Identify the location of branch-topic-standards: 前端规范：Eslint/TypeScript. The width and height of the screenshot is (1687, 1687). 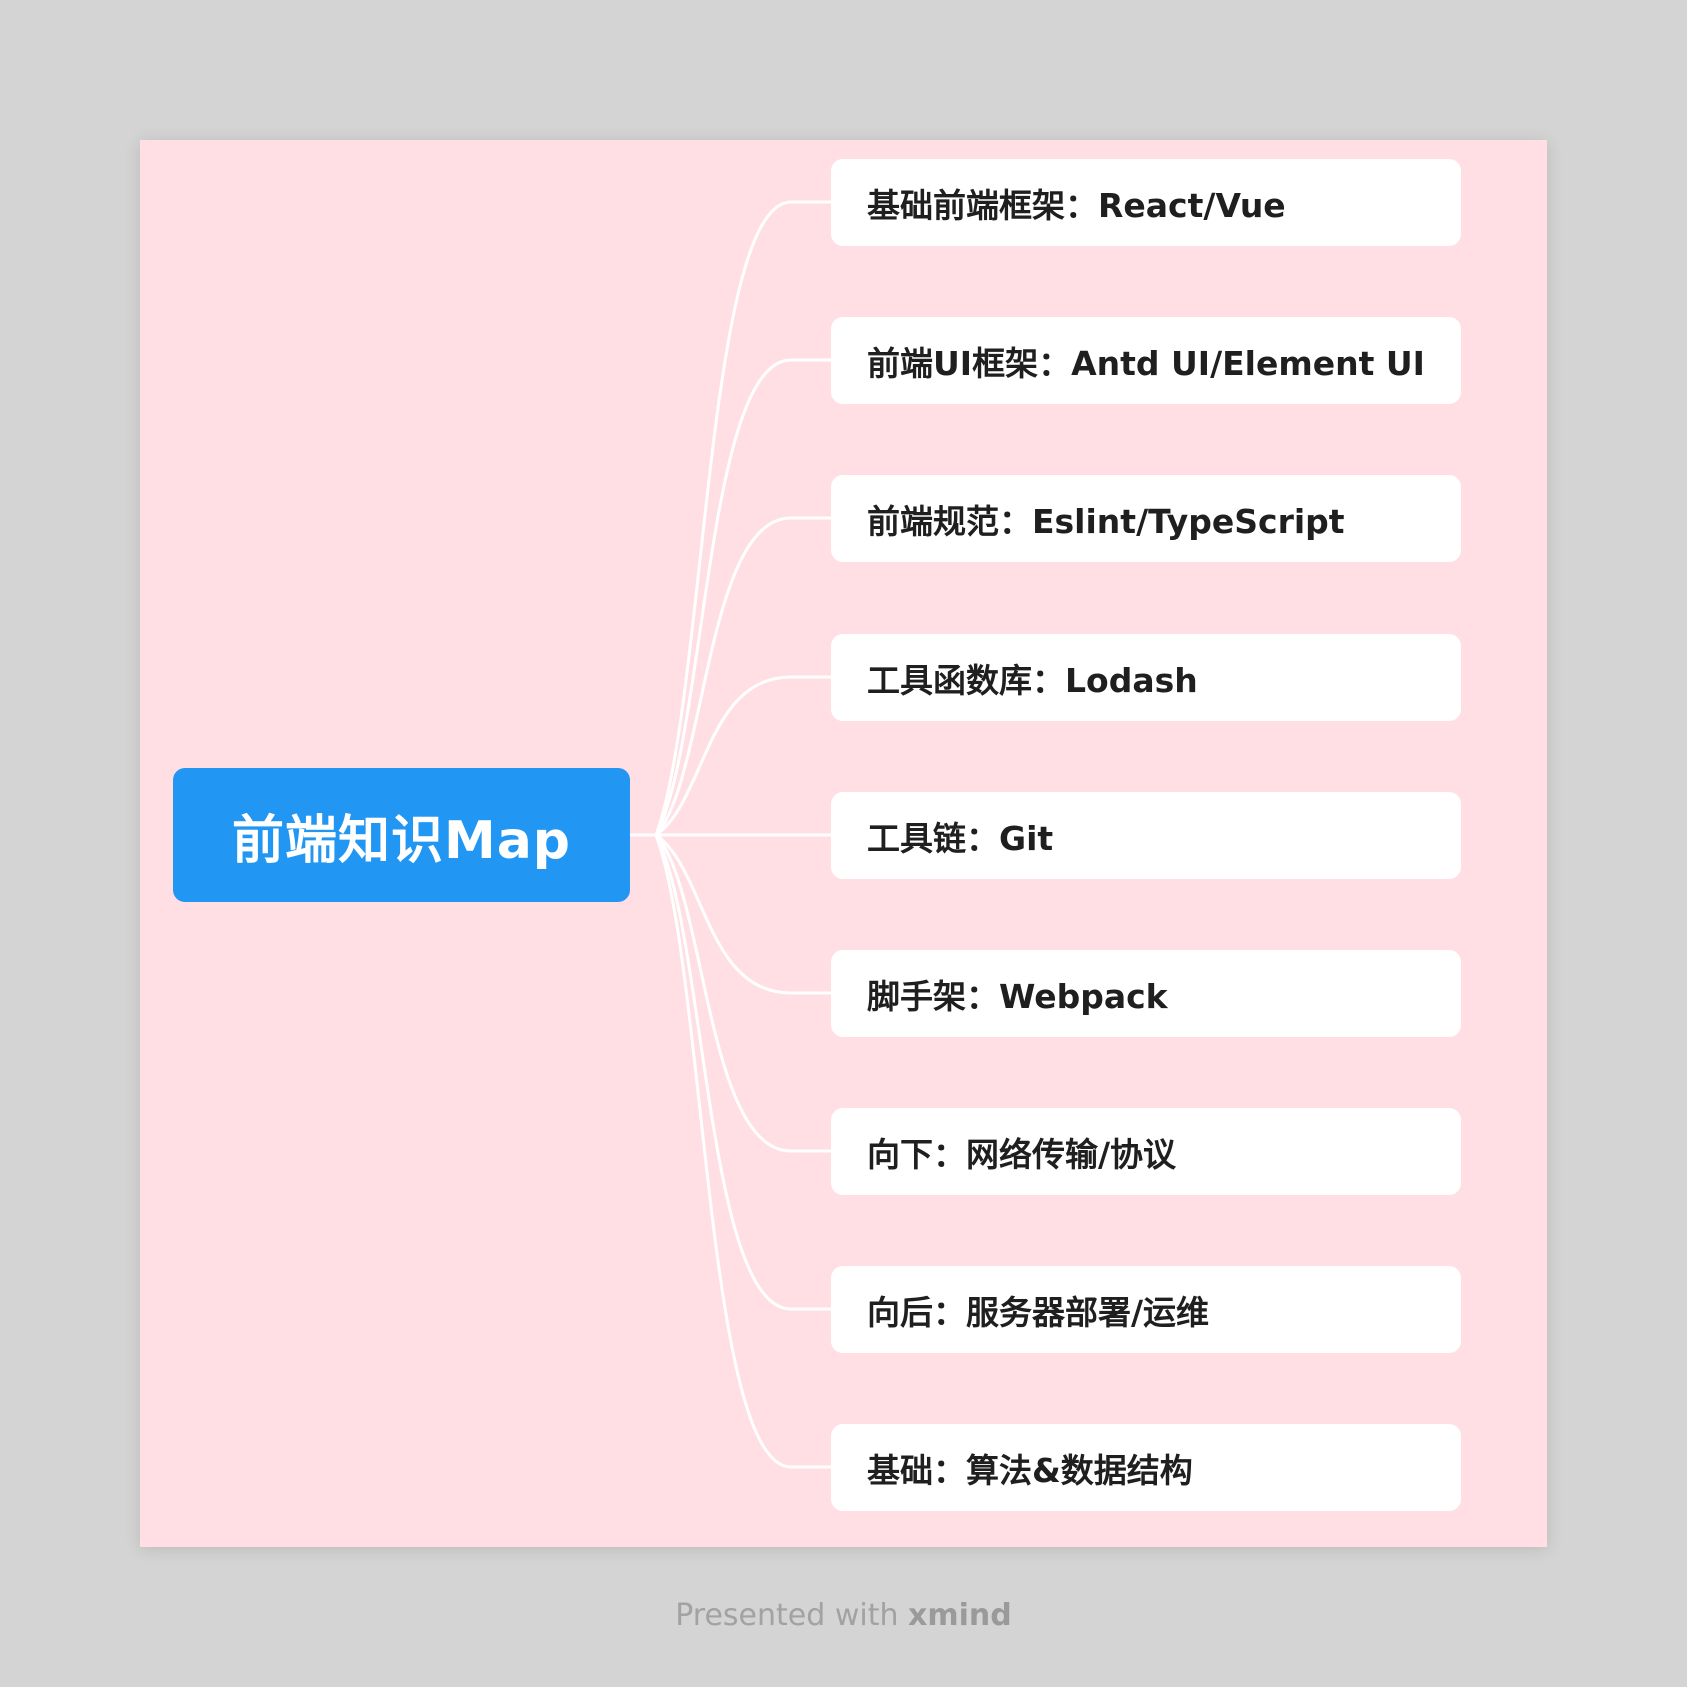
(1146, 518).